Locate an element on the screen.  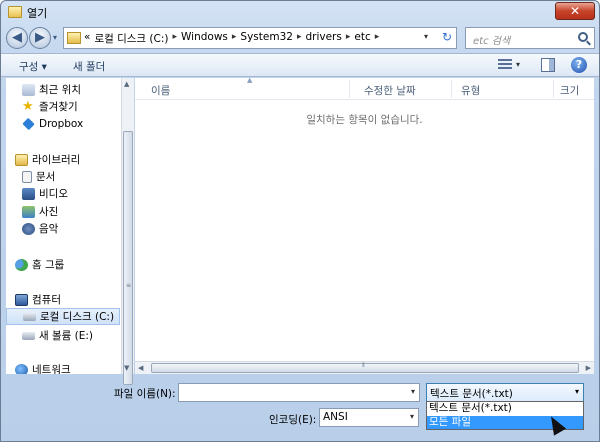
dropbox-icon is located at coordinates (28, 123).